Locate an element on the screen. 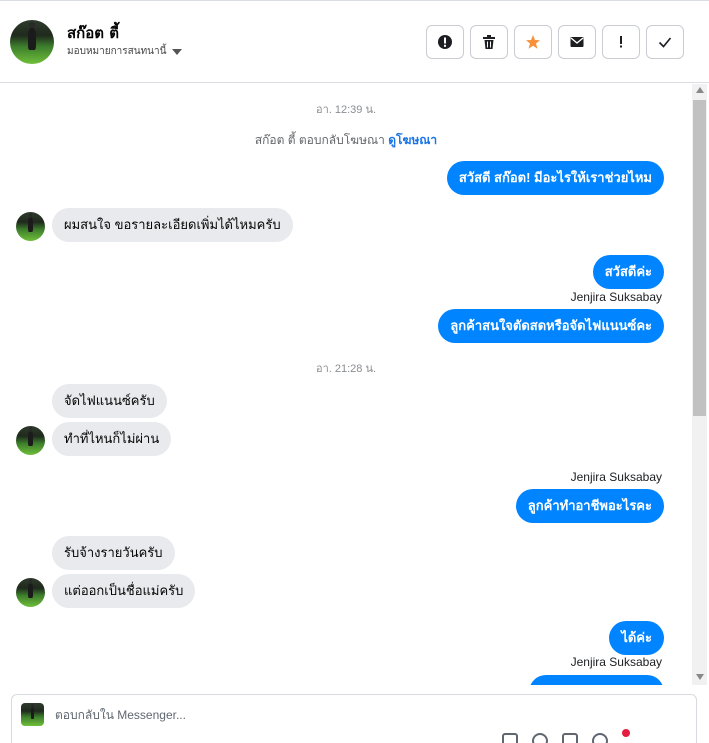  scroll-down-arrow-icon is located at coordinates (700, 677).